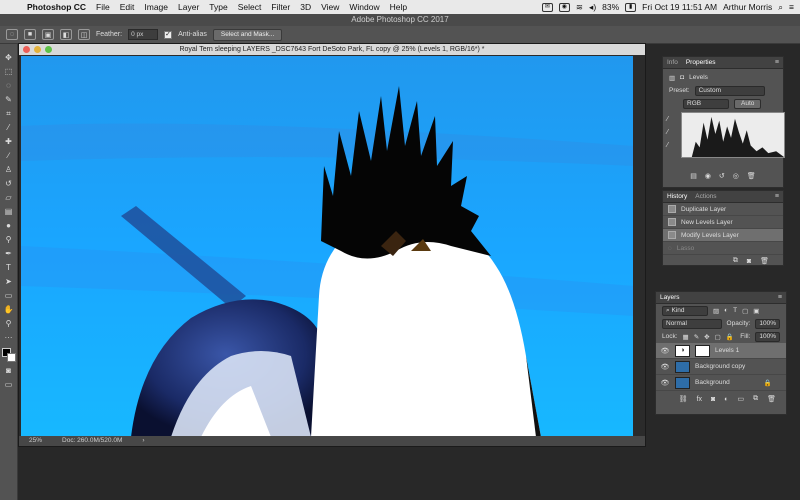  I want to click on layer-lock-icon: 🔒, so click(768, 383).